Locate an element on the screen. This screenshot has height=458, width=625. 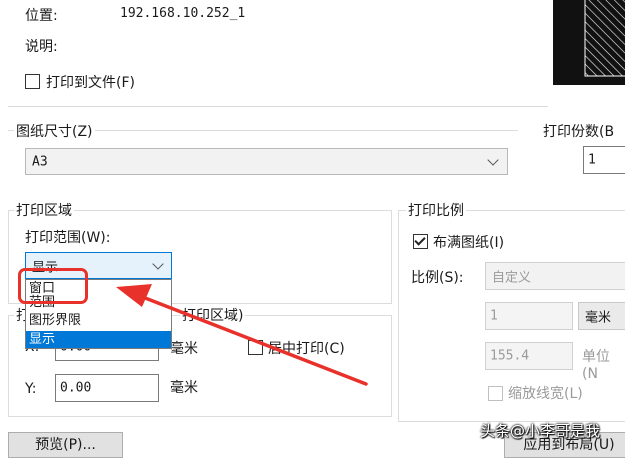
scale-value2: 155.4 is located at coordinates (510, 356).